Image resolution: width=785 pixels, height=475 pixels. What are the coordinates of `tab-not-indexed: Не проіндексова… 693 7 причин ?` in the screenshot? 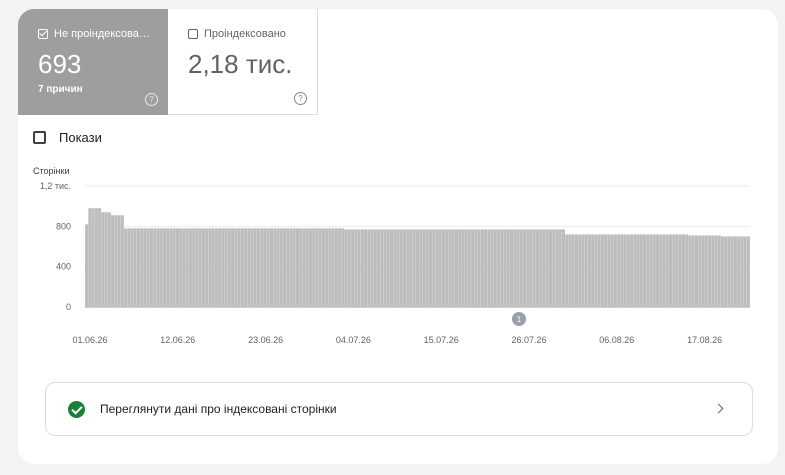 It's located at (93, 62).